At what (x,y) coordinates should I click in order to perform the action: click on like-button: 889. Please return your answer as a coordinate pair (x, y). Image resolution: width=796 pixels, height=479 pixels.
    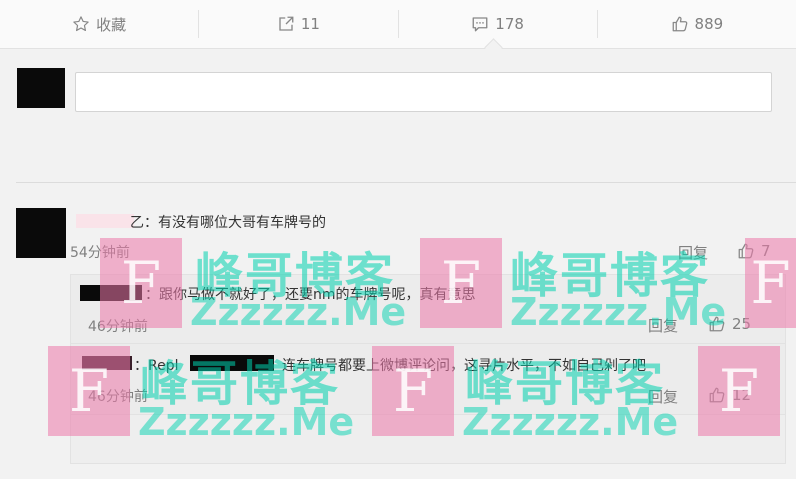
    Looking at the image, I should click on (696, 24).